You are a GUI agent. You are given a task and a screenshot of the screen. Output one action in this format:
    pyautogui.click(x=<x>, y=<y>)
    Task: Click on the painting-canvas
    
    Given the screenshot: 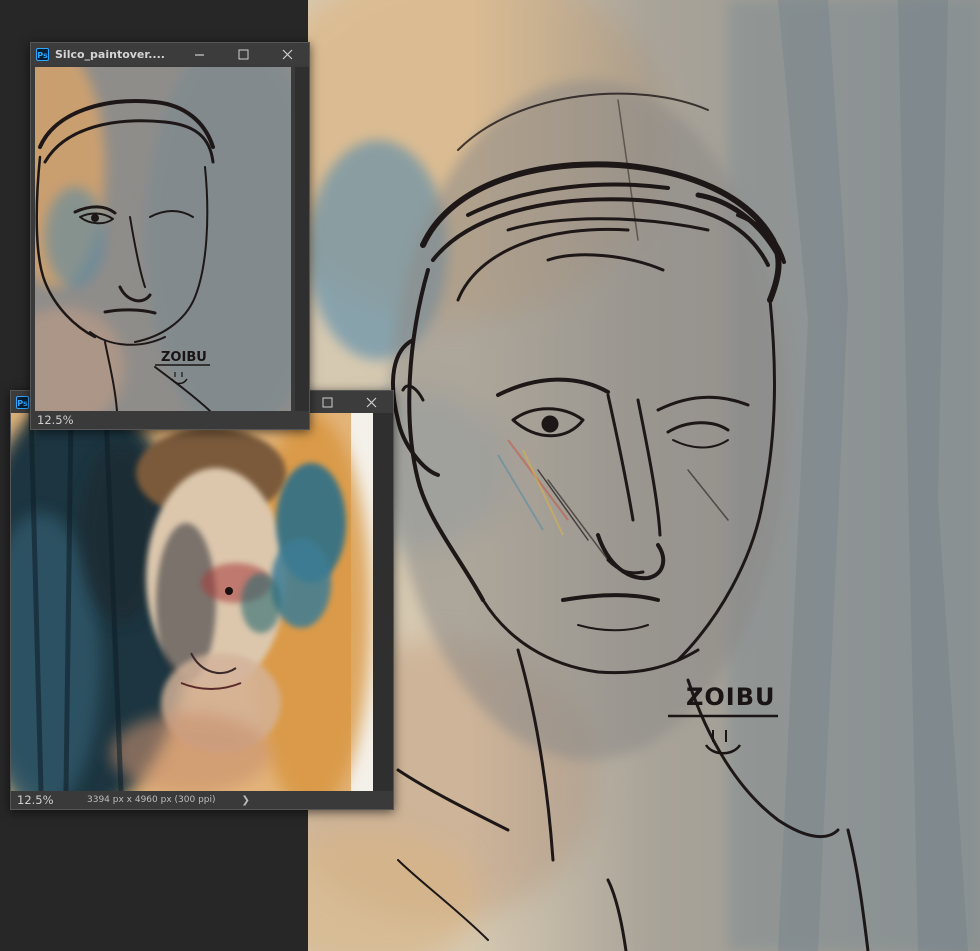 What is the action you would take?
    pyautogui.click(x=192, y=602)
    